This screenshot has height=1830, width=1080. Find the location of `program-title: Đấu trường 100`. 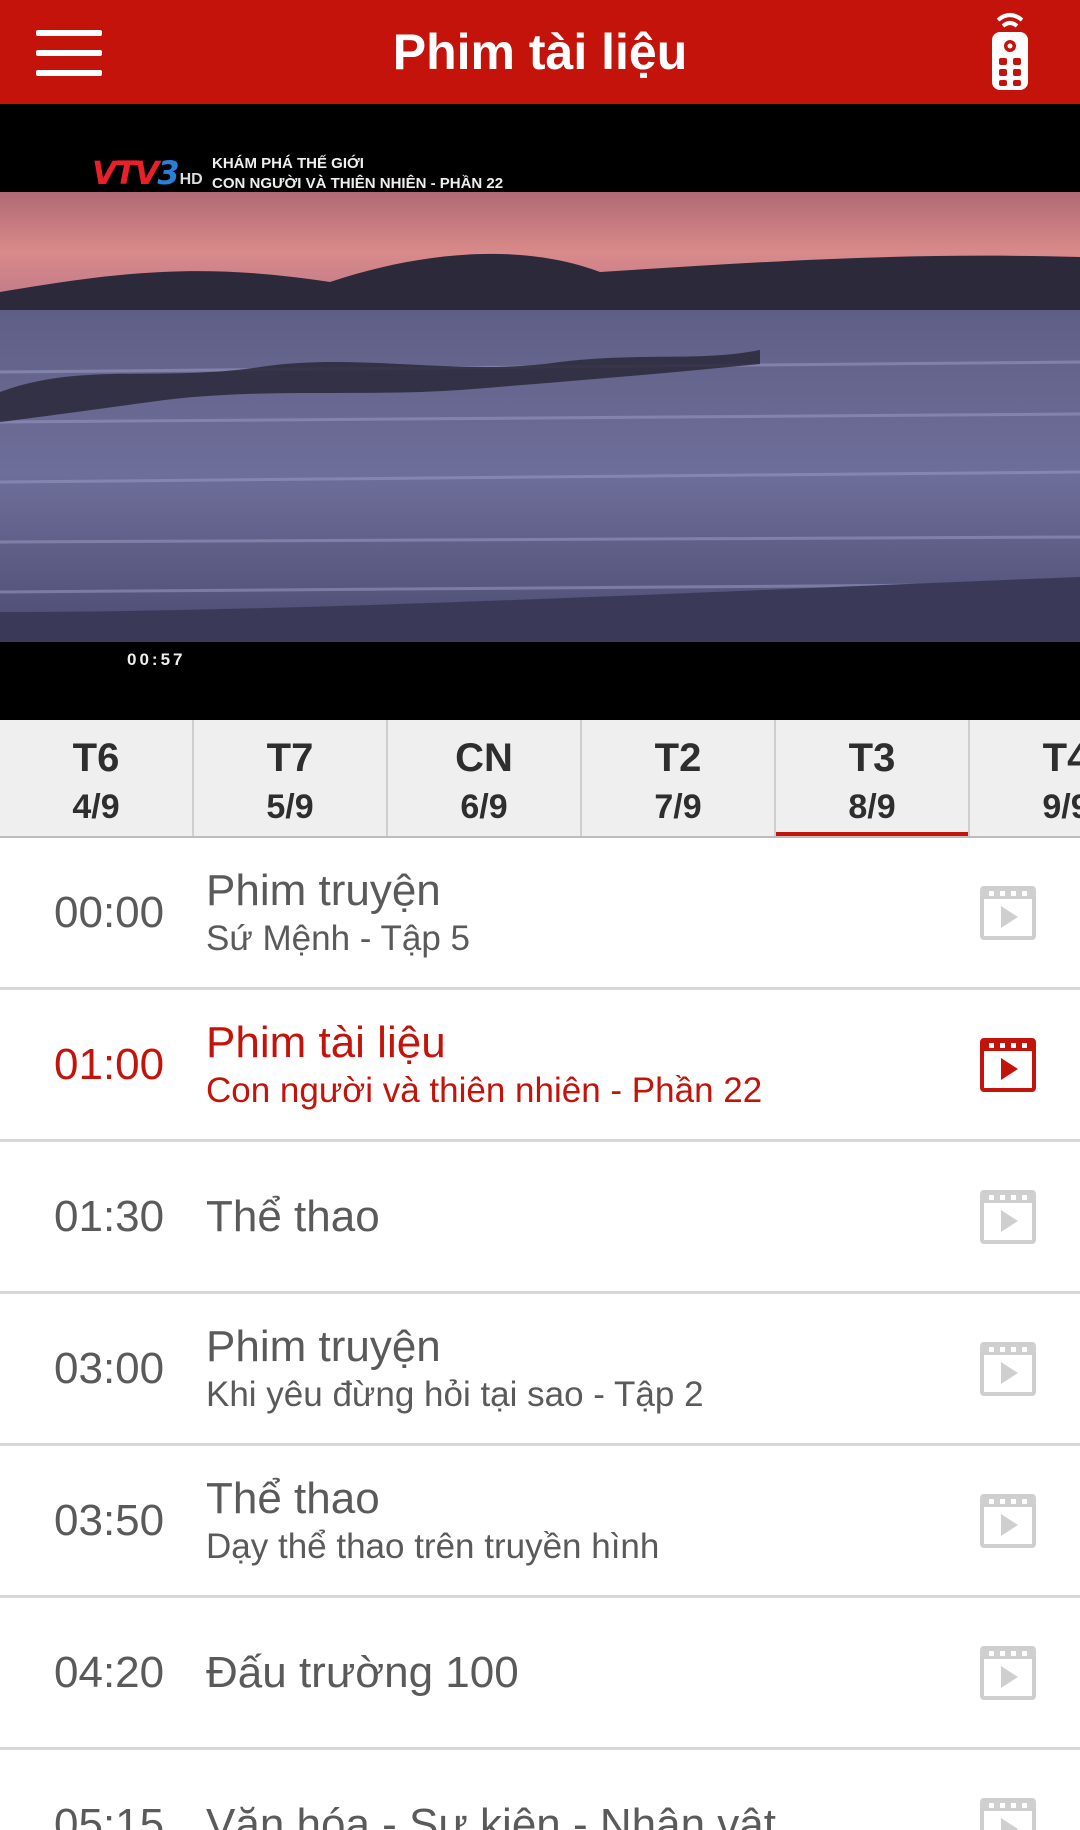

program-title: Đấu trường 100 is located at coordinates (362, 1672).